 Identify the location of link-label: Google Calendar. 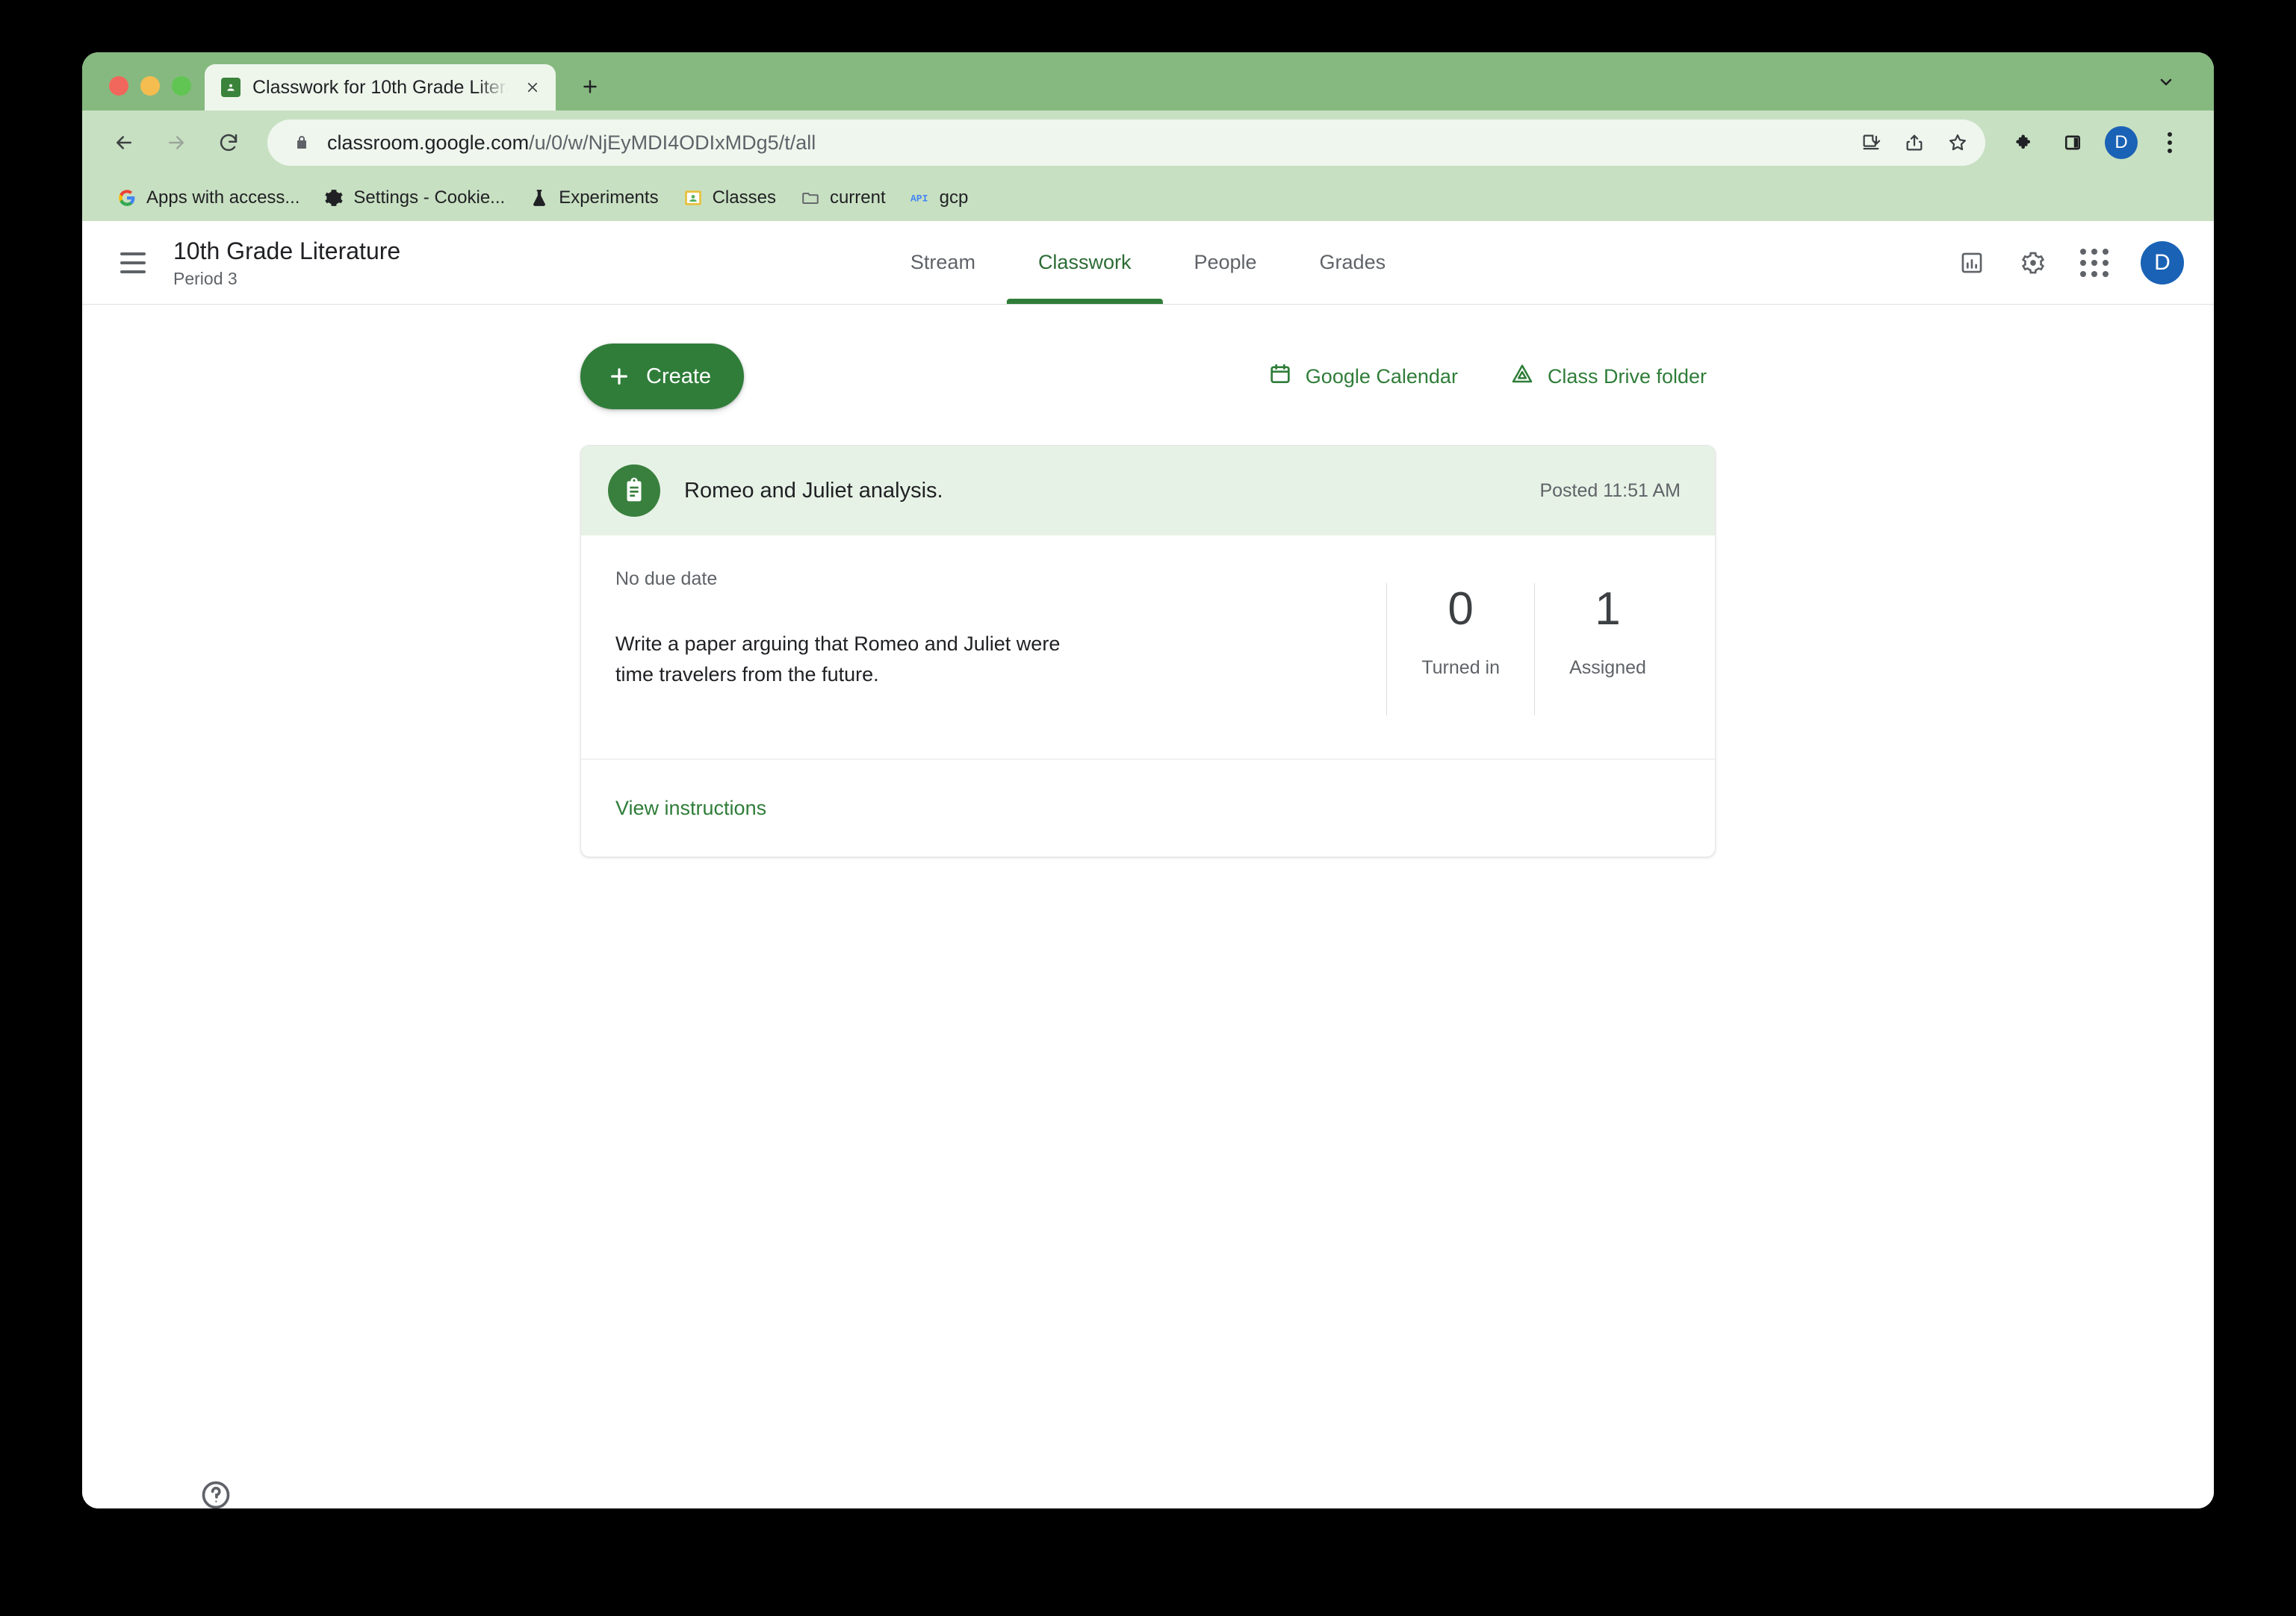
(1381, 376).